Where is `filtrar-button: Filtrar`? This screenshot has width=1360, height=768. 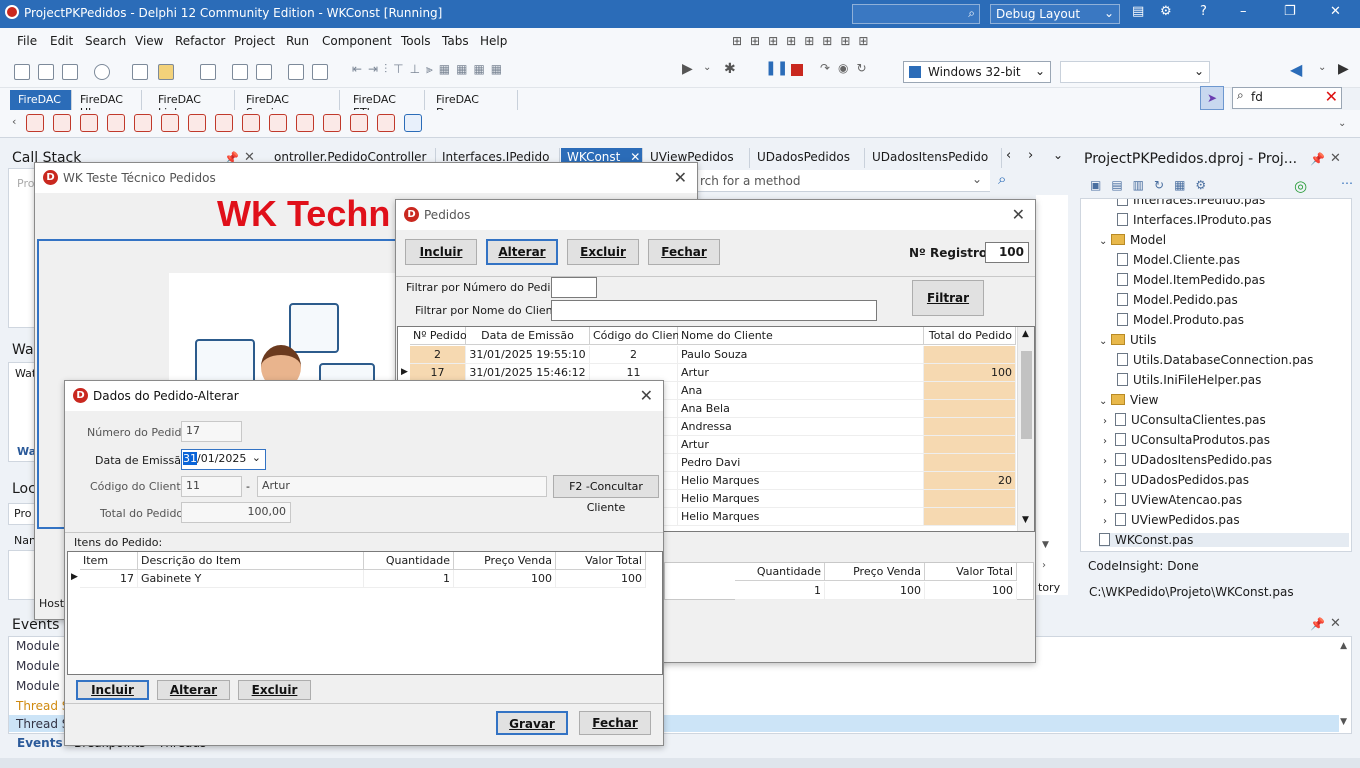 filtrar-button: Filtrar is located at coordinates (948, 298).